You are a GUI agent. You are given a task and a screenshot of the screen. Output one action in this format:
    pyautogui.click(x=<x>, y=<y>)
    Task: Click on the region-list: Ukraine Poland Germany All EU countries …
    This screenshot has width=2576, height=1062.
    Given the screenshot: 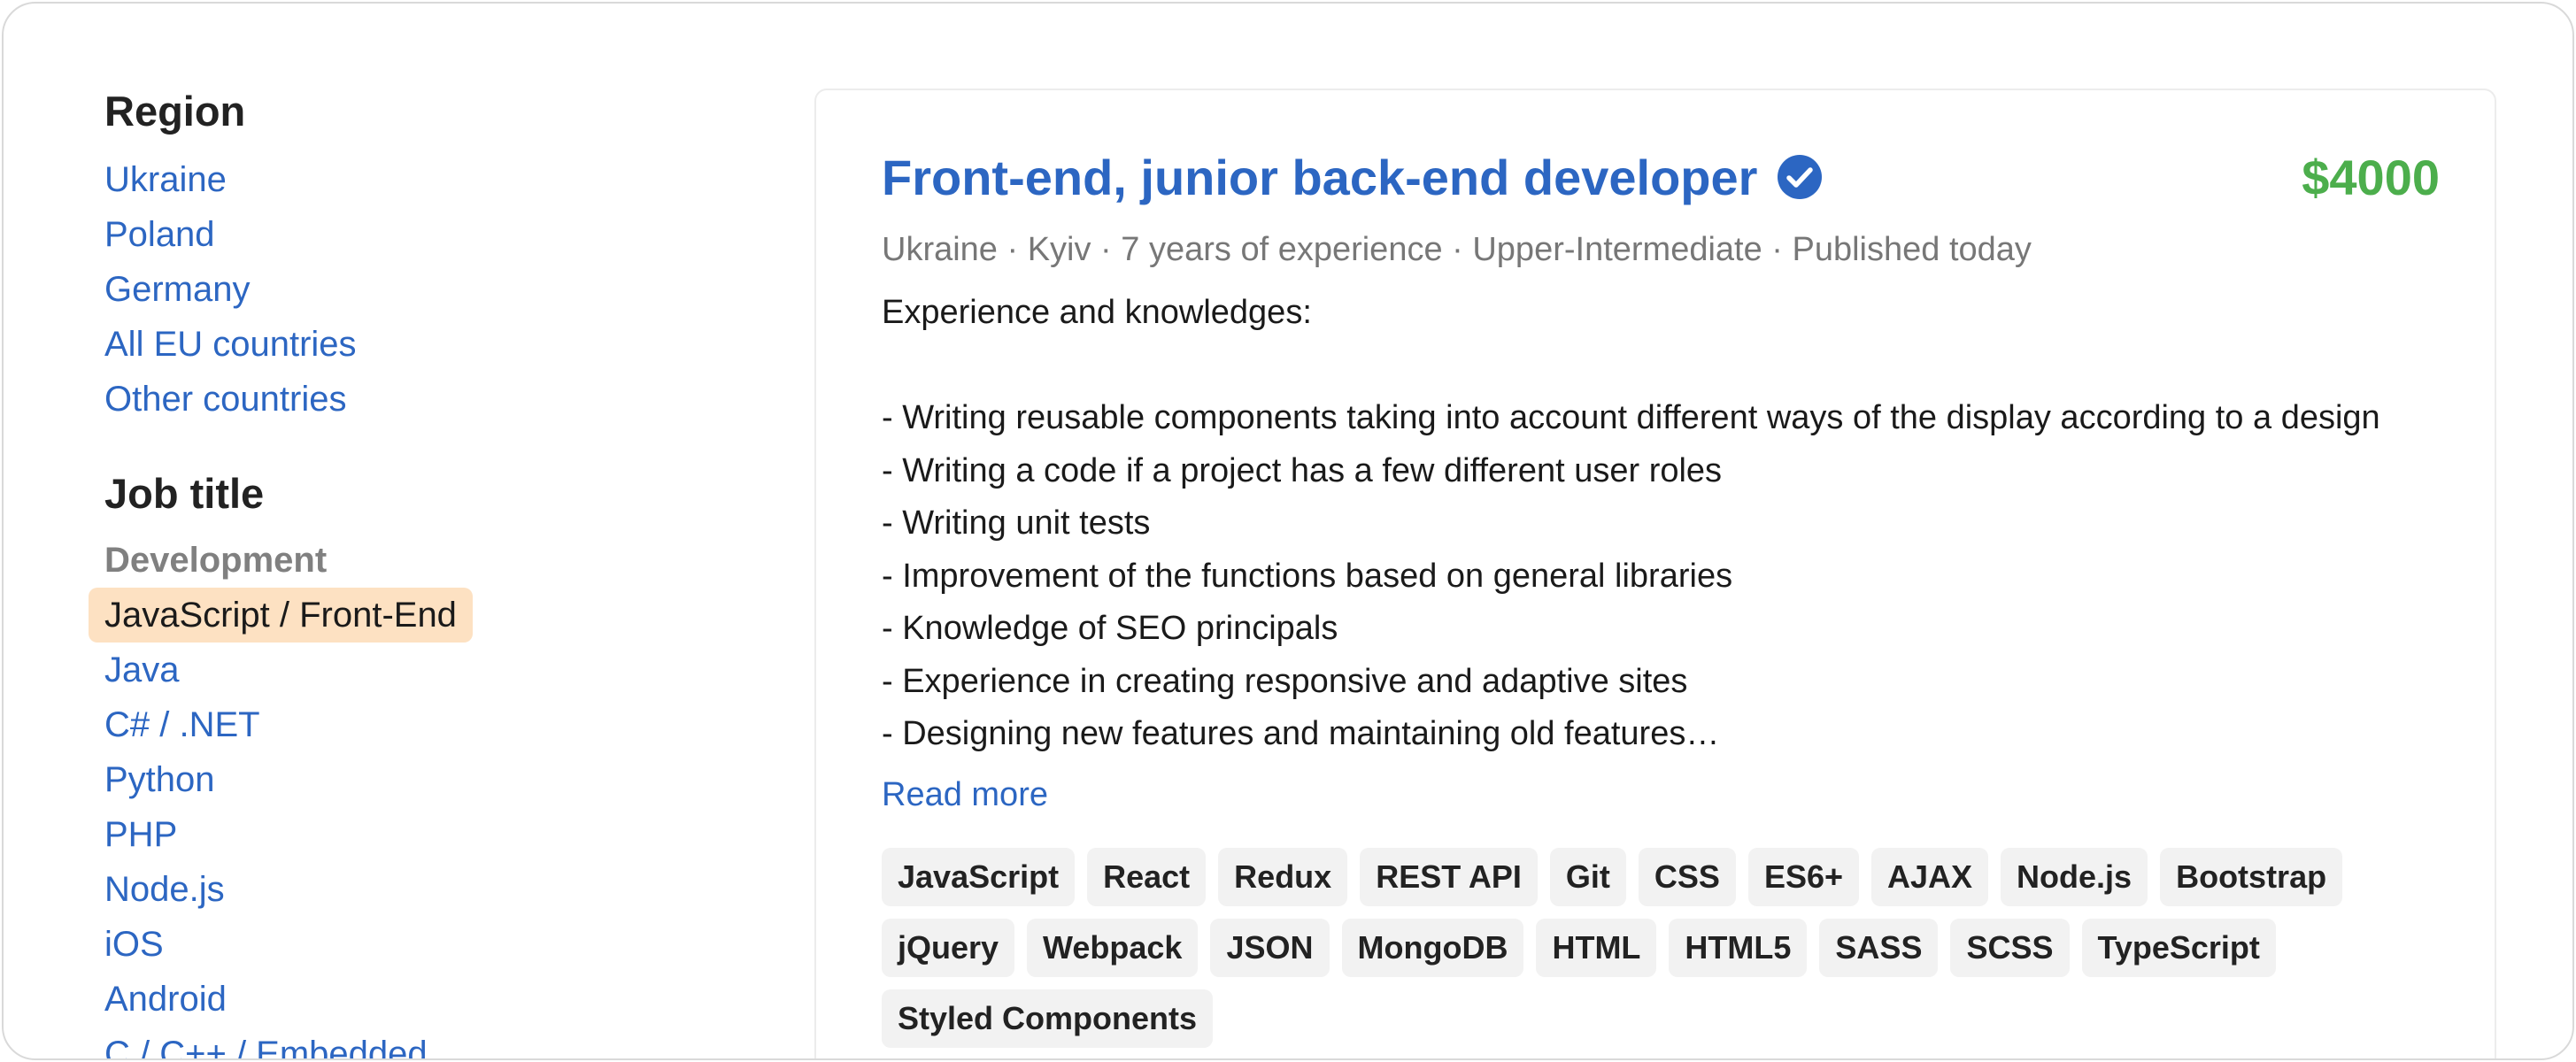 What is the action you would take?
    pyautogui.click(x=414, y=289)
    